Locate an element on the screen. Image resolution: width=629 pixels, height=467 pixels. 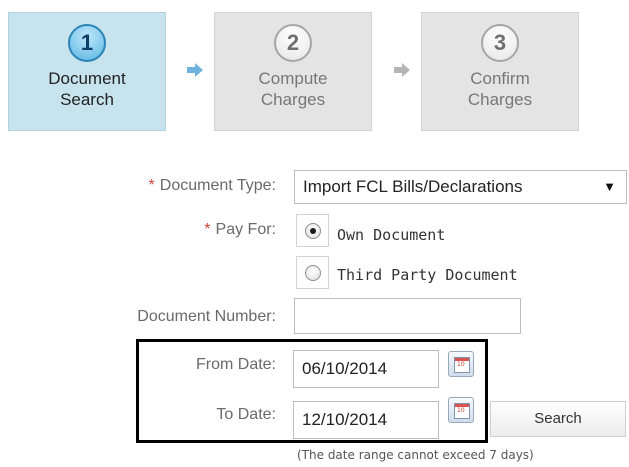
document-type-label: * Document Type: is located at coordinates (212, 185).